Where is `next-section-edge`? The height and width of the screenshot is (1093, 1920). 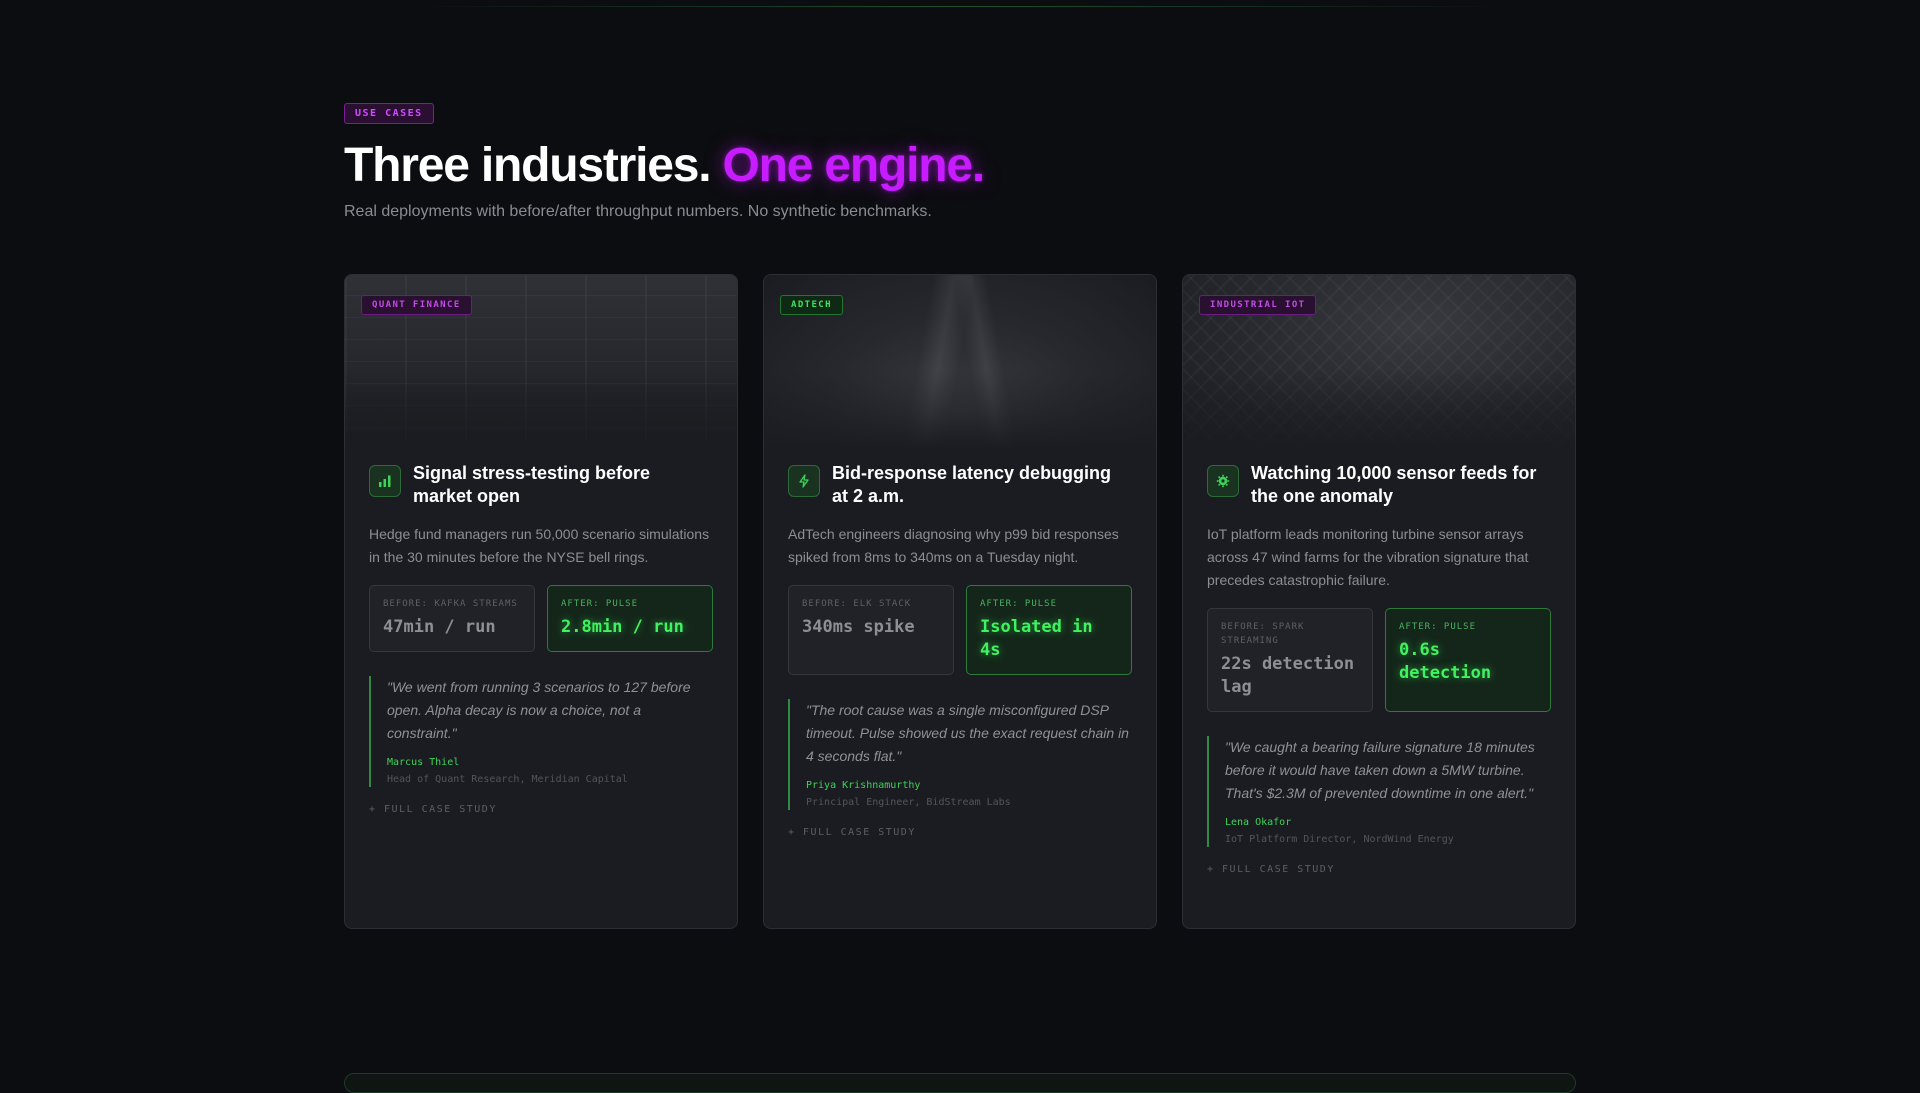 next-section-edge is located at coordinates (960, 1083).